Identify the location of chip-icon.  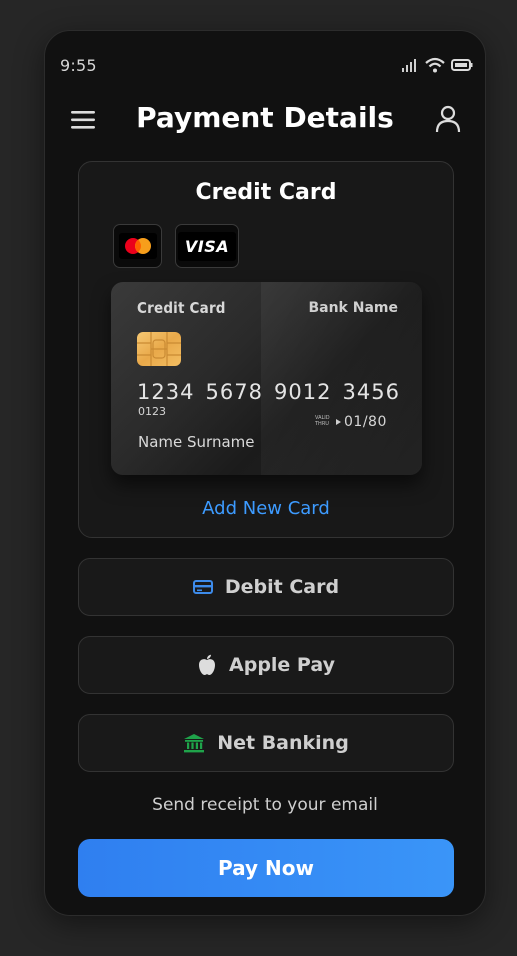
(159, 349).